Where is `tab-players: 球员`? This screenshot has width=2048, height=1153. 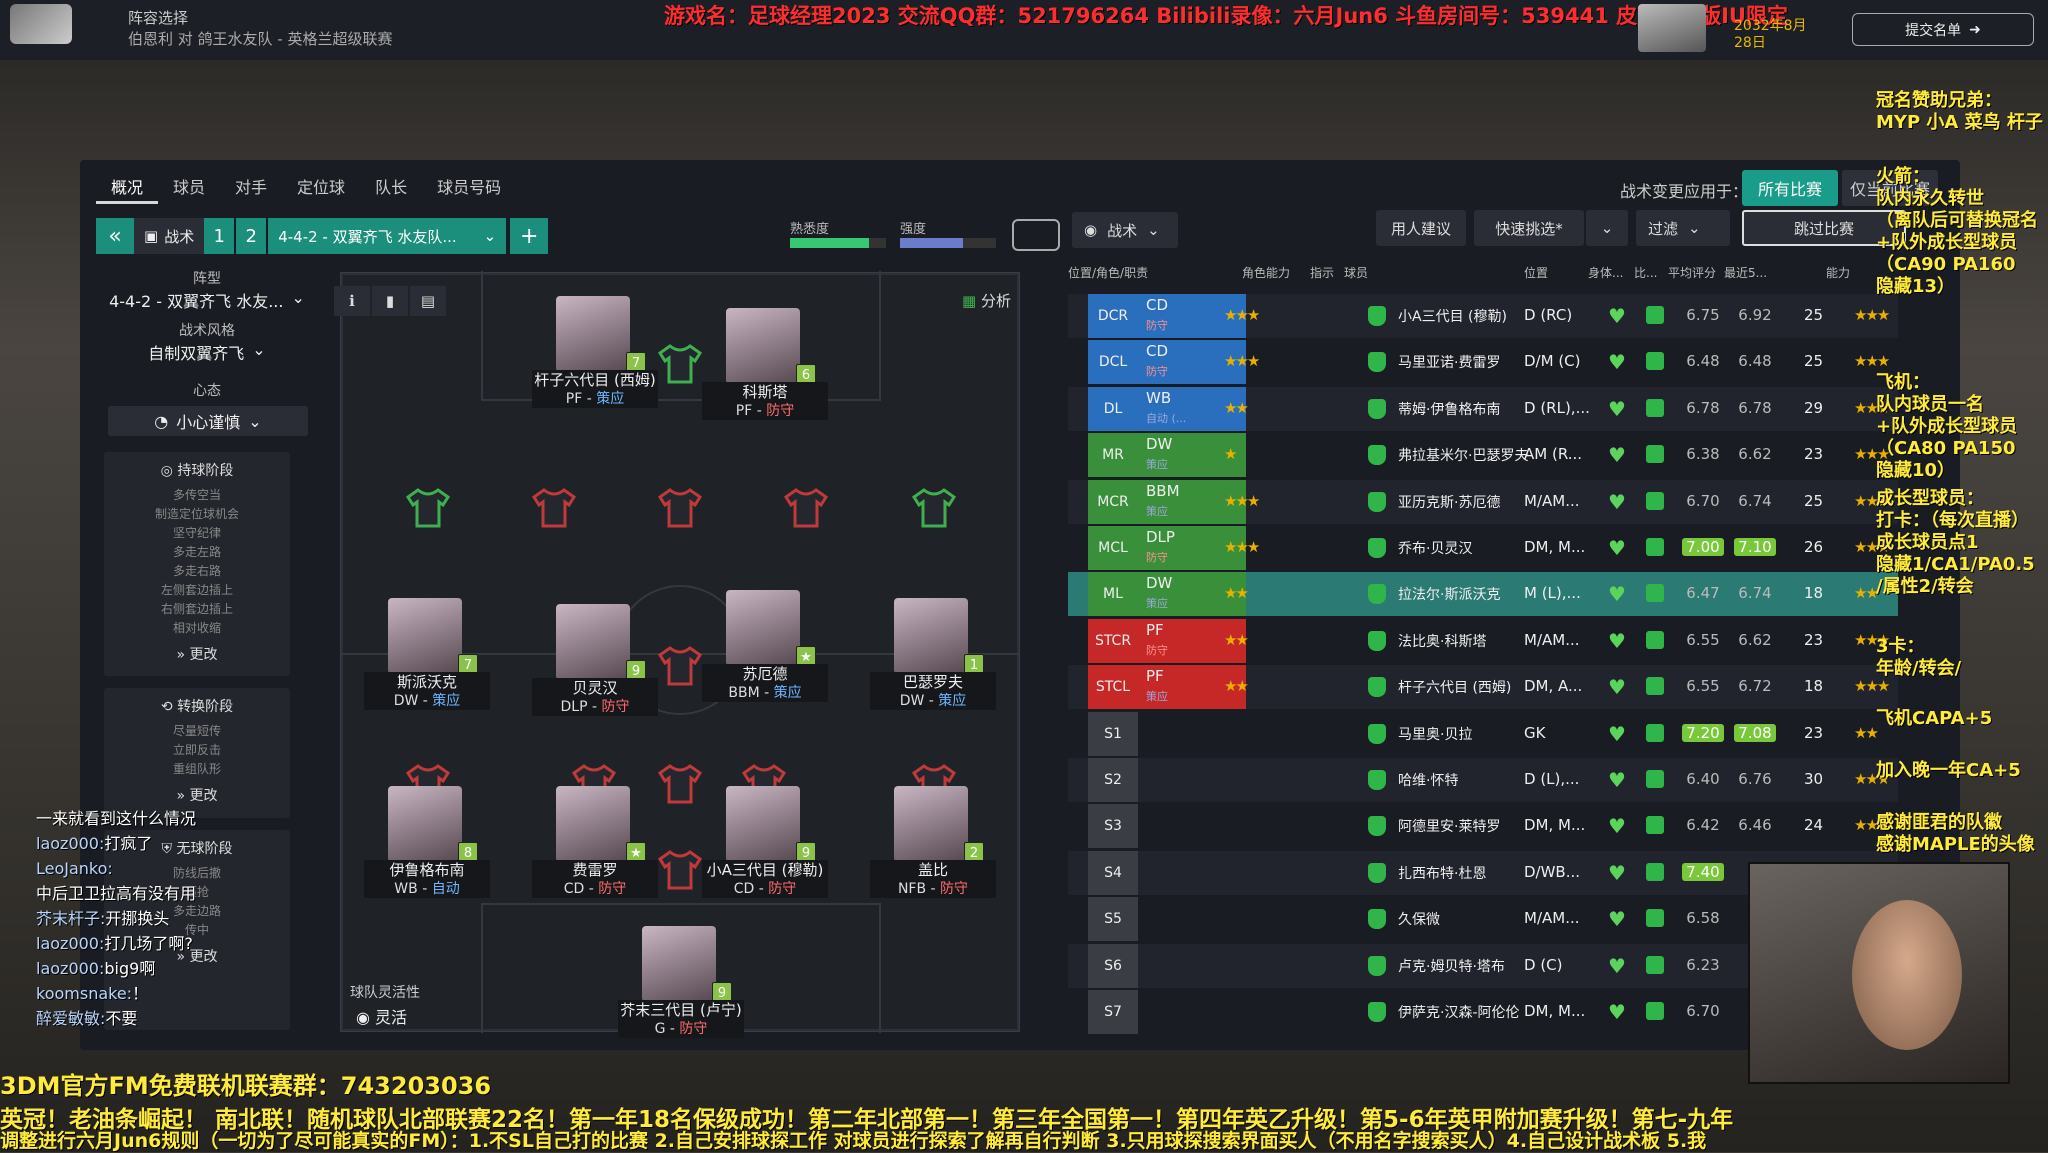 tab-players: 球员 is located at coordinates (189, 190).